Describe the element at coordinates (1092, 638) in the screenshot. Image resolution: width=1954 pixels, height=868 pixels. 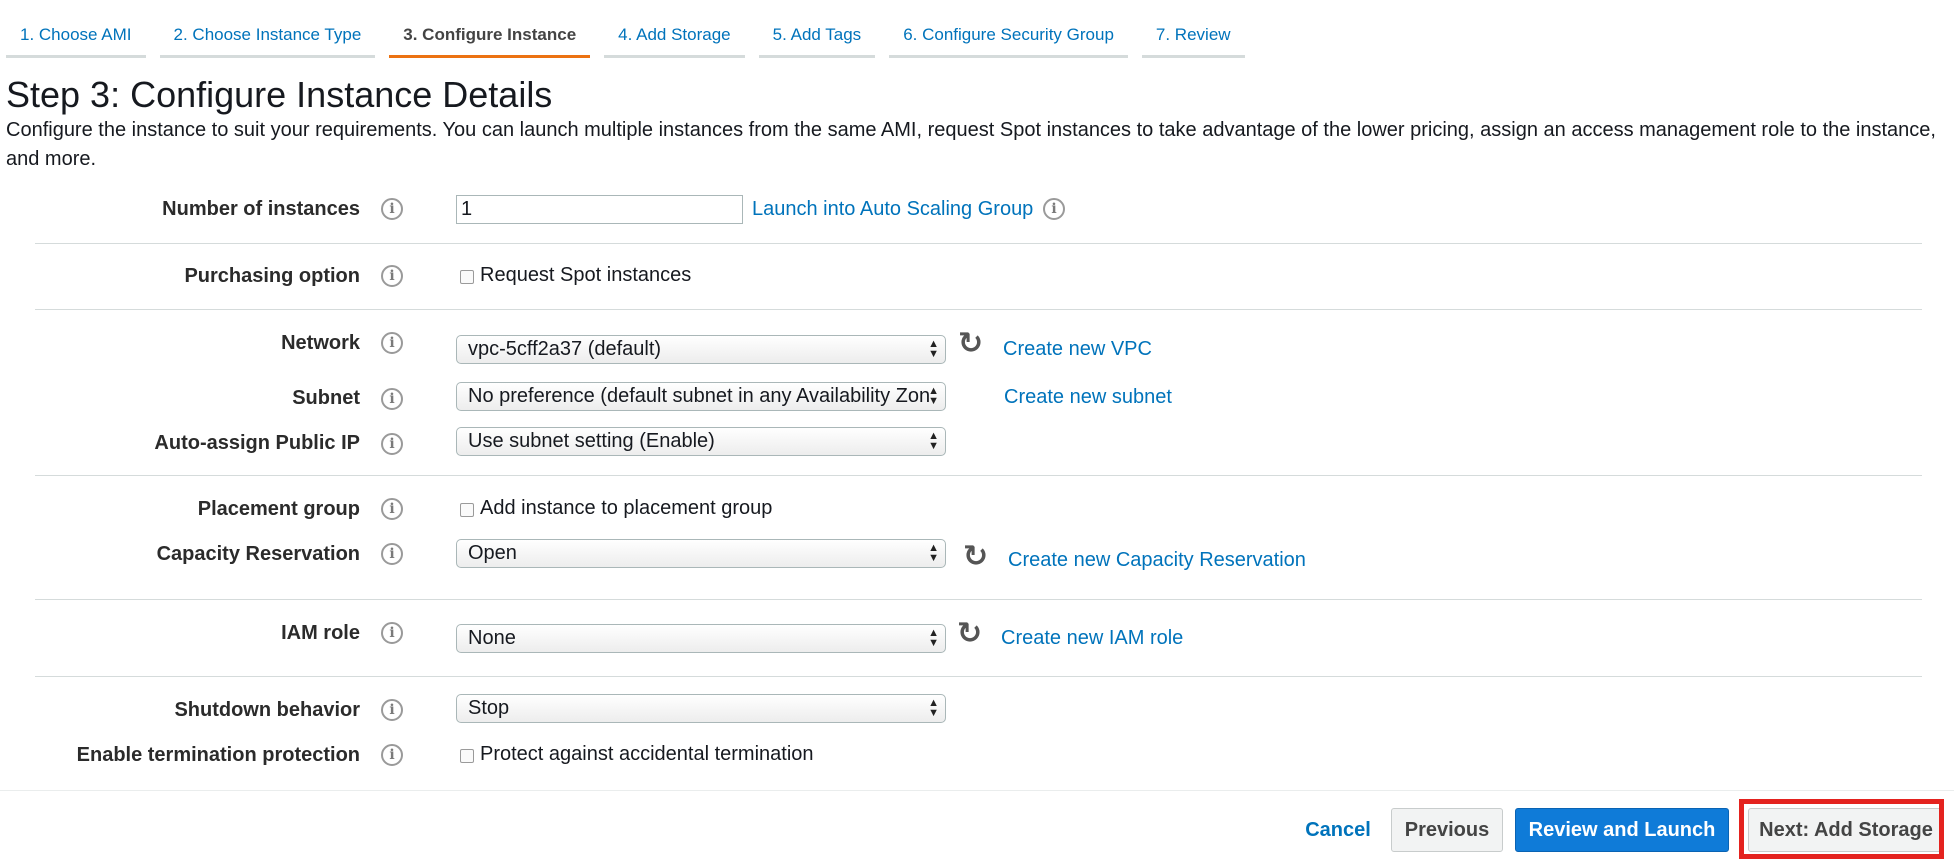
I see `create-iam-role-link: Create new IAM role` at that location.